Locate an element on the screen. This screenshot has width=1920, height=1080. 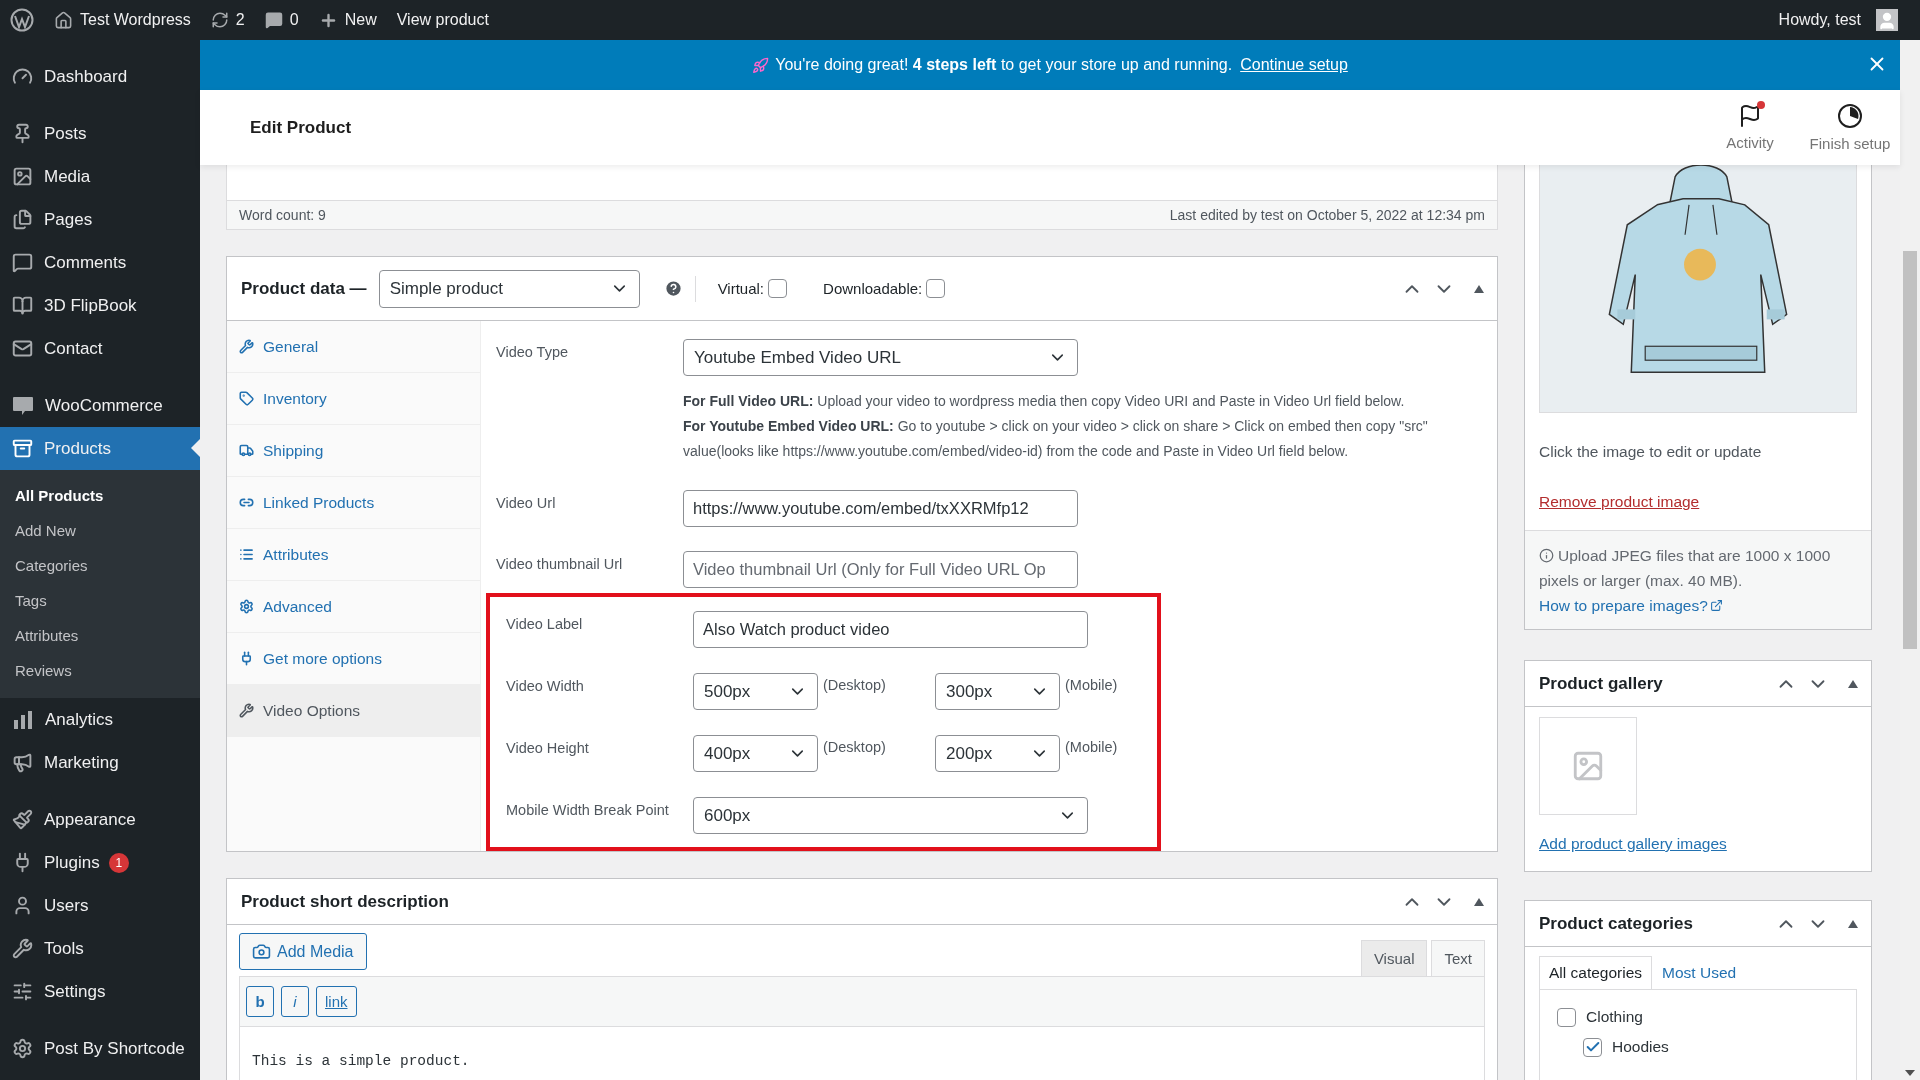
wrench-icon is located at coordinates (246, 710).